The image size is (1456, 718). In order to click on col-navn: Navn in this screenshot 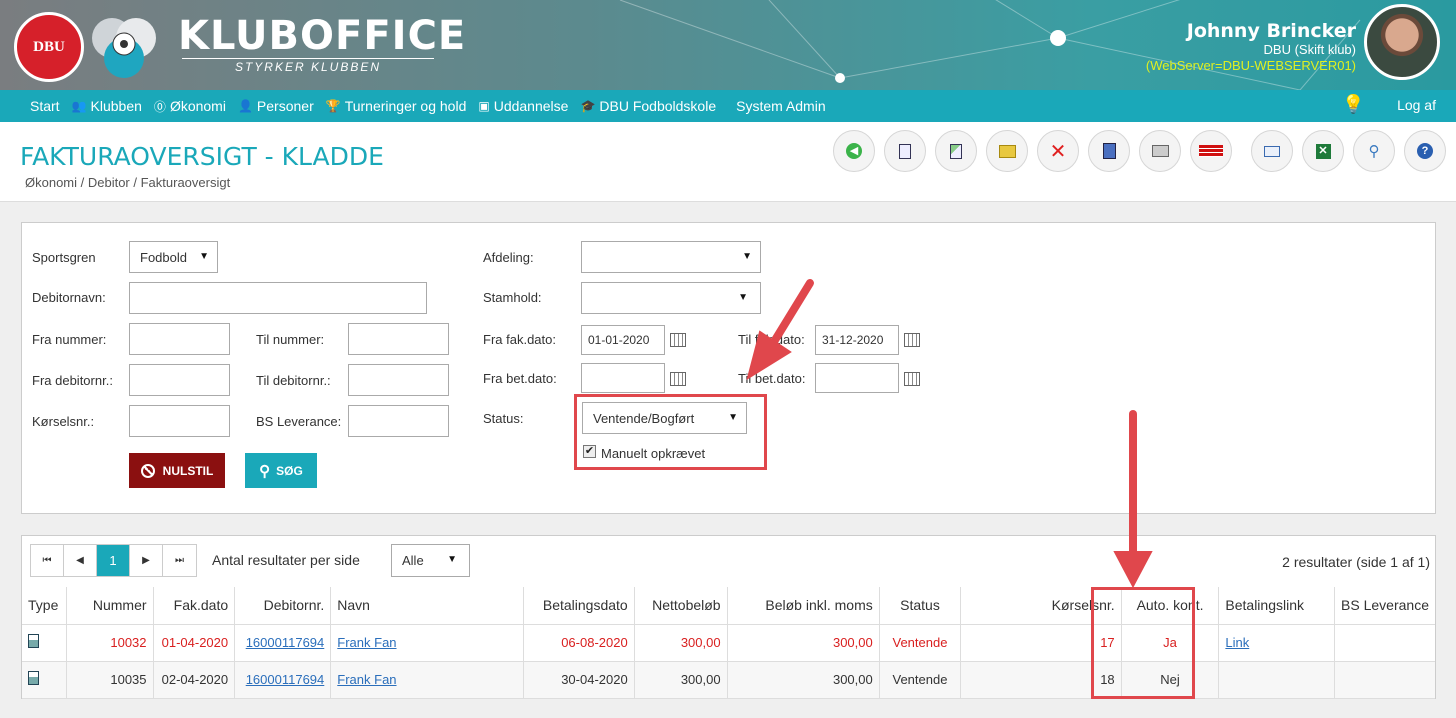, I will do `click(427, 606)`.